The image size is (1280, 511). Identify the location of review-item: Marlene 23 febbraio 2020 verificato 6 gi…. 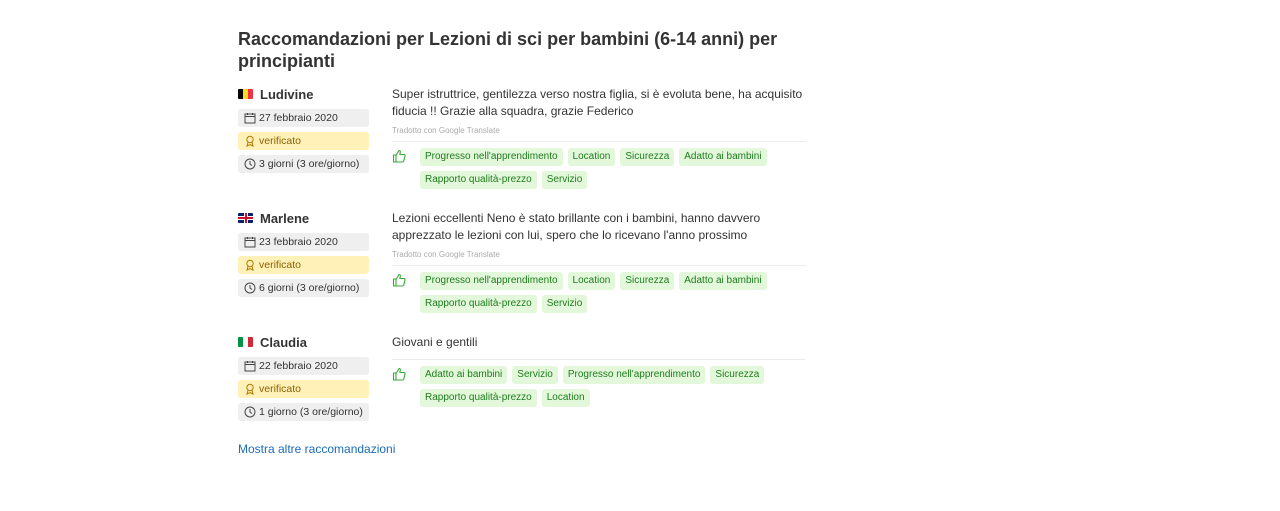
(523, 263).